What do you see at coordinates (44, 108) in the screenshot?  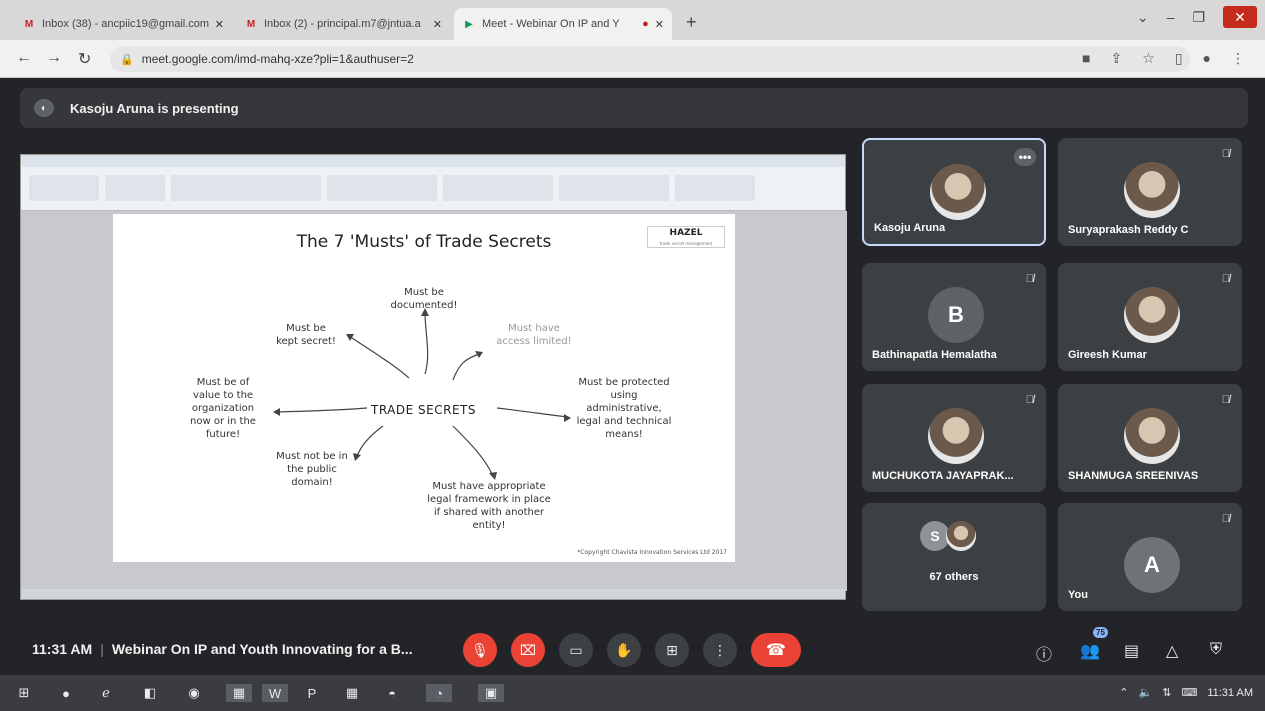 I see `presenter-avatar-icon: ◐` at bounding box center [44, 108].